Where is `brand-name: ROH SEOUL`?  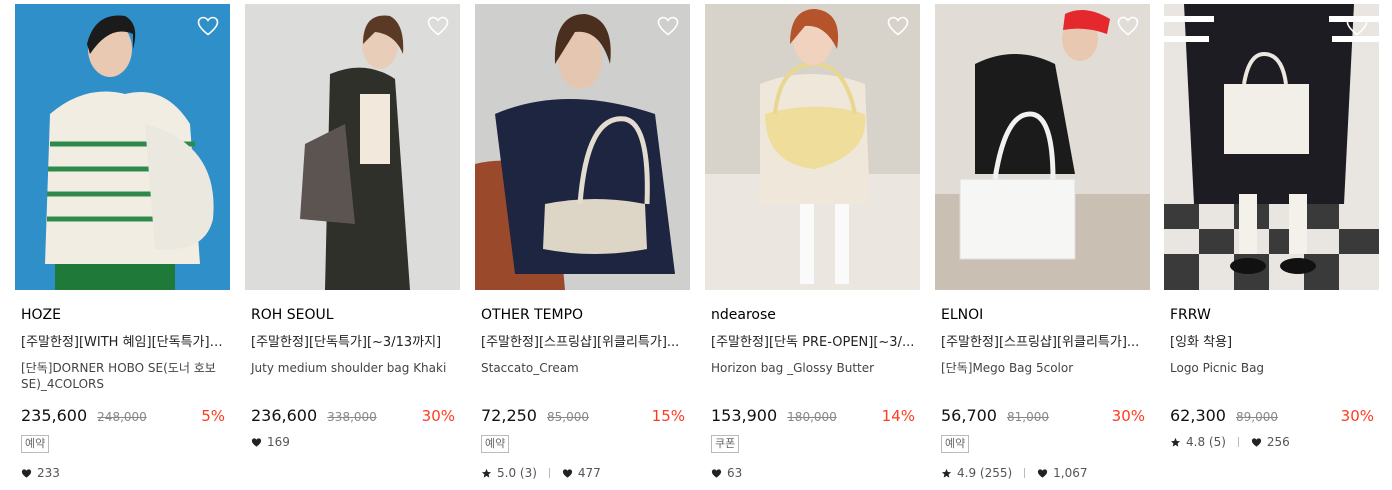
brand-name: ROH SEOUL is located at coordinates (353, 315).